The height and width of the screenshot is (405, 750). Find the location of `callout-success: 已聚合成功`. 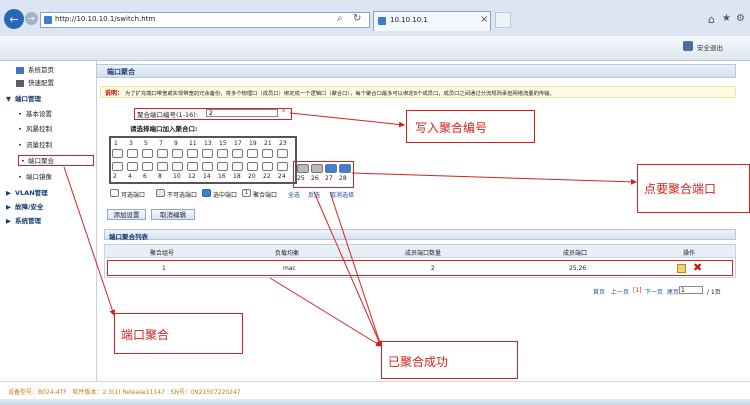

callout-success: 已聚合成功 is located at coordinates (449, 360).